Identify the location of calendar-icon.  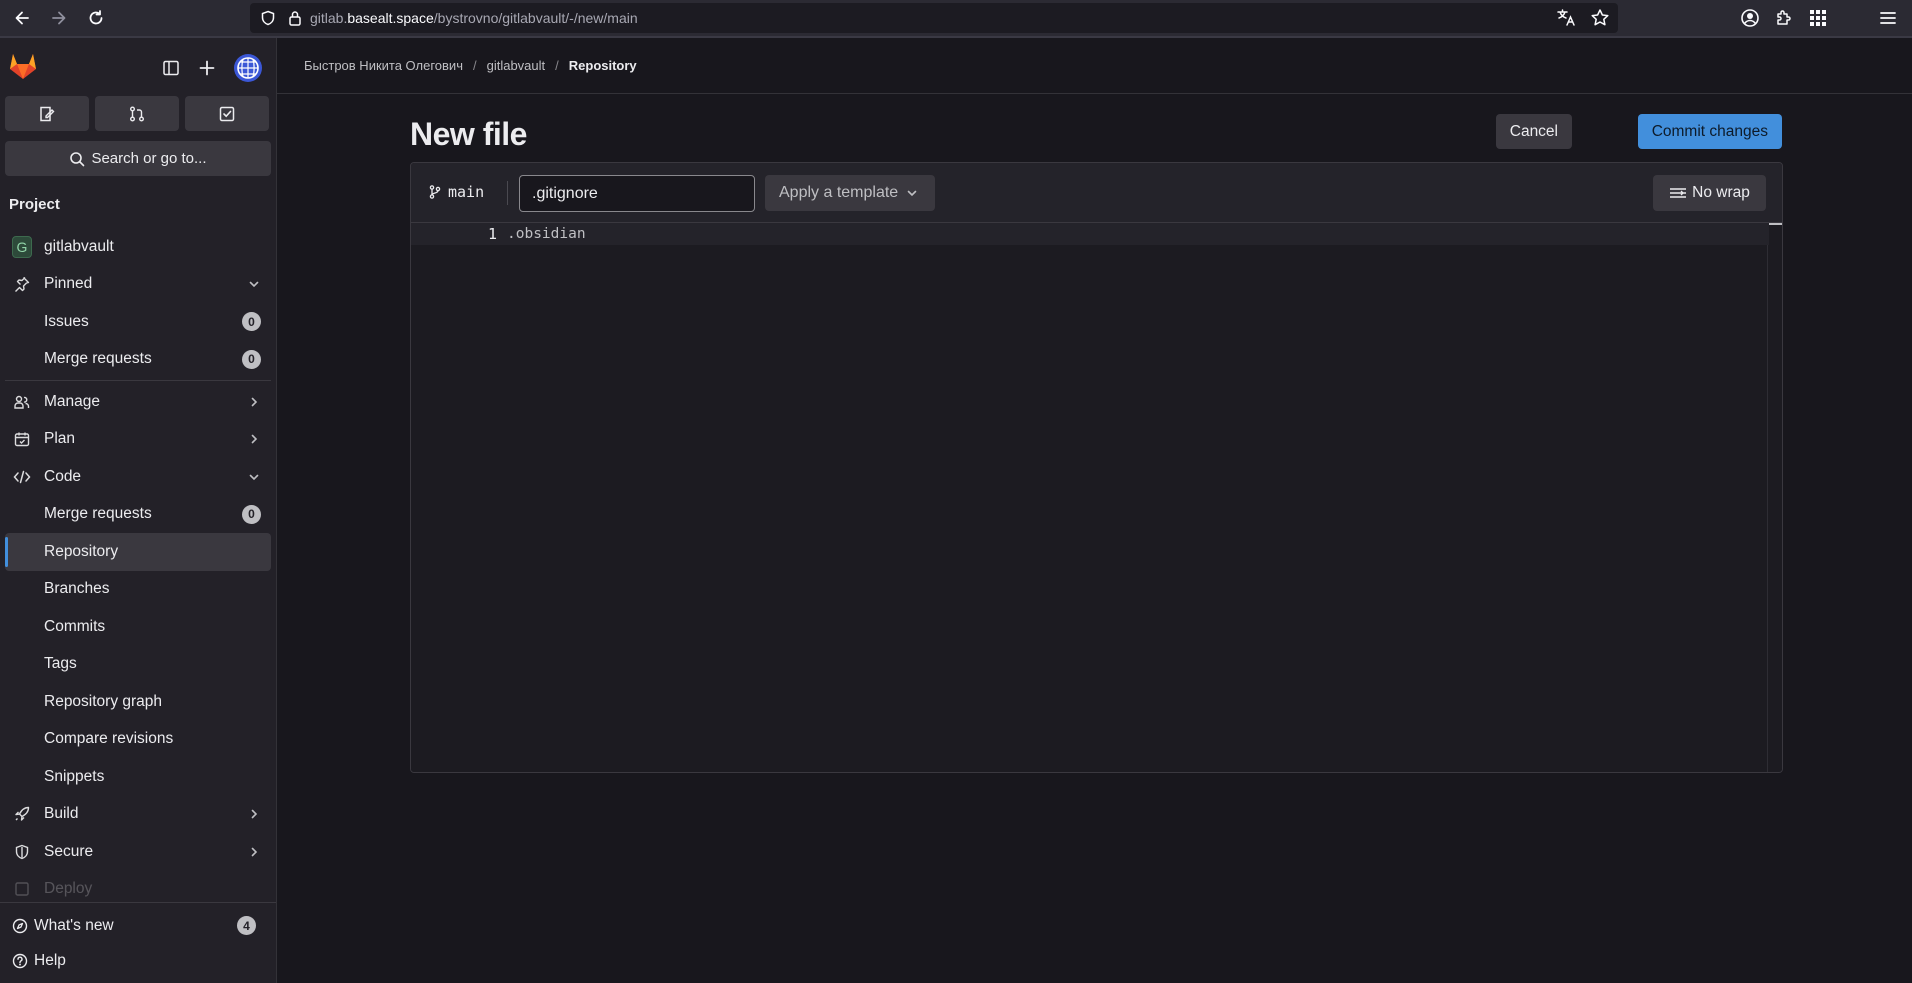
(22, 439).